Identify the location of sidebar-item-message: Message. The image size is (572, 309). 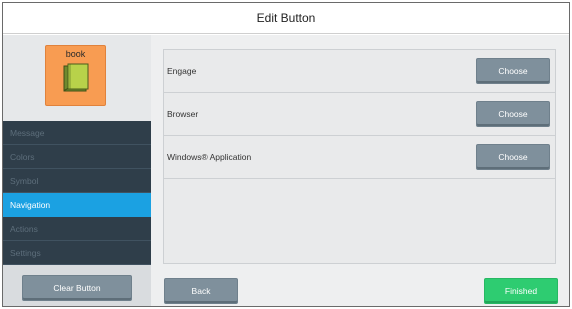
(77, 133).